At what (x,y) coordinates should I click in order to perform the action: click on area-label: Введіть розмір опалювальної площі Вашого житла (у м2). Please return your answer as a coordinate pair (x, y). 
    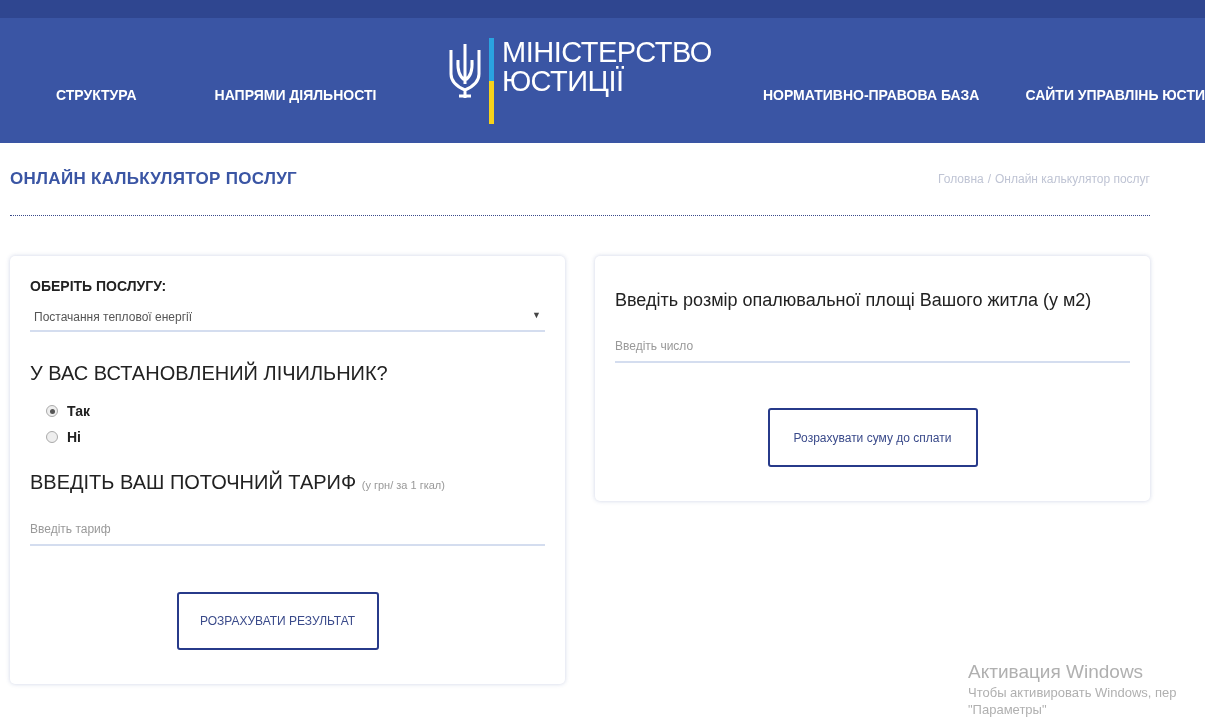
    Looking at the image, I should click on (854, 300).